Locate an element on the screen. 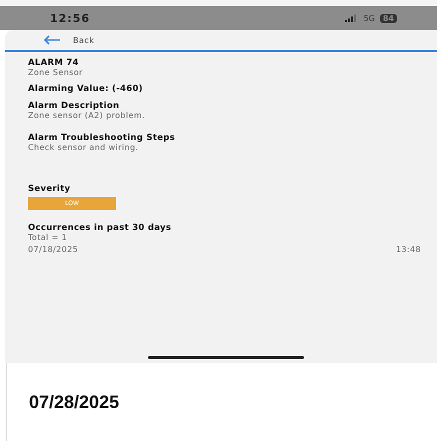 This screenshot has width=437, height=441. section-text: Check sensor and wiring. is located at coordinates (84, 147).